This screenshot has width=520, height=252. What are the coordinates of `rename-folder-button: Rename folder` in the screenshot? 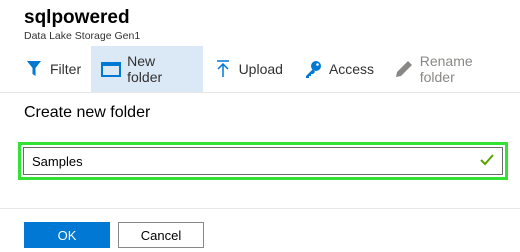 It's located at (452, 69).